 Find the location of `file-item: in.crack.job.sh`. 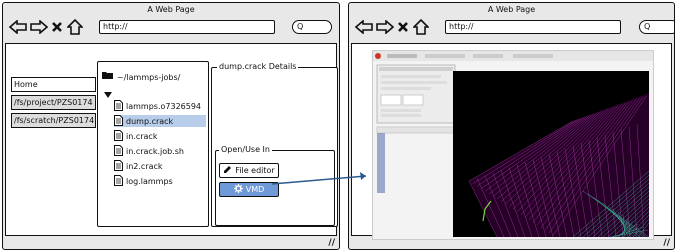

file-item: in.crack.job.sh is located at coordinates (160, 151).